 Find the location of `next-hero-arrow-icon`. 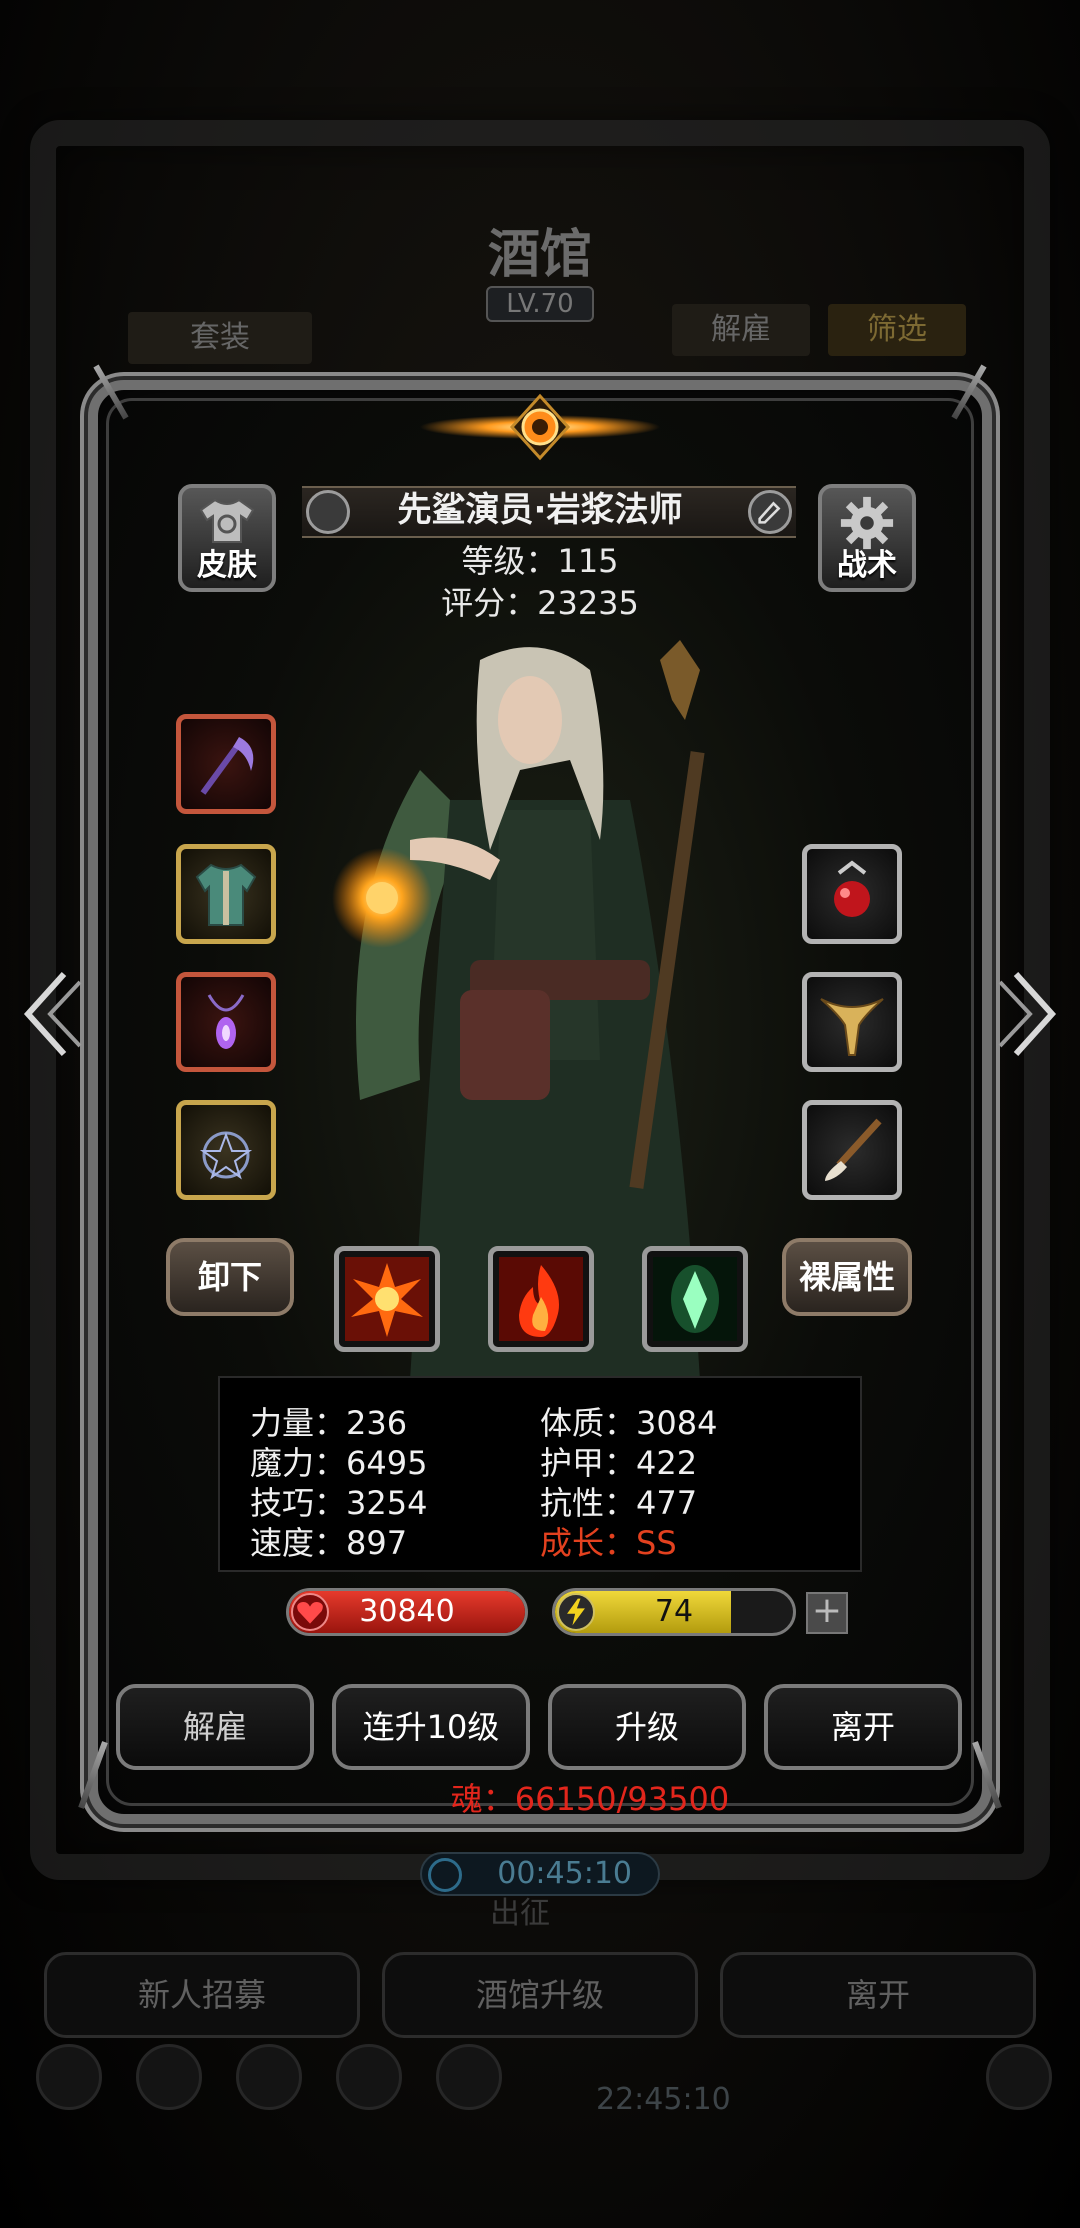

next-hero-arrow-icon is located at coordinates (1031, 1014).